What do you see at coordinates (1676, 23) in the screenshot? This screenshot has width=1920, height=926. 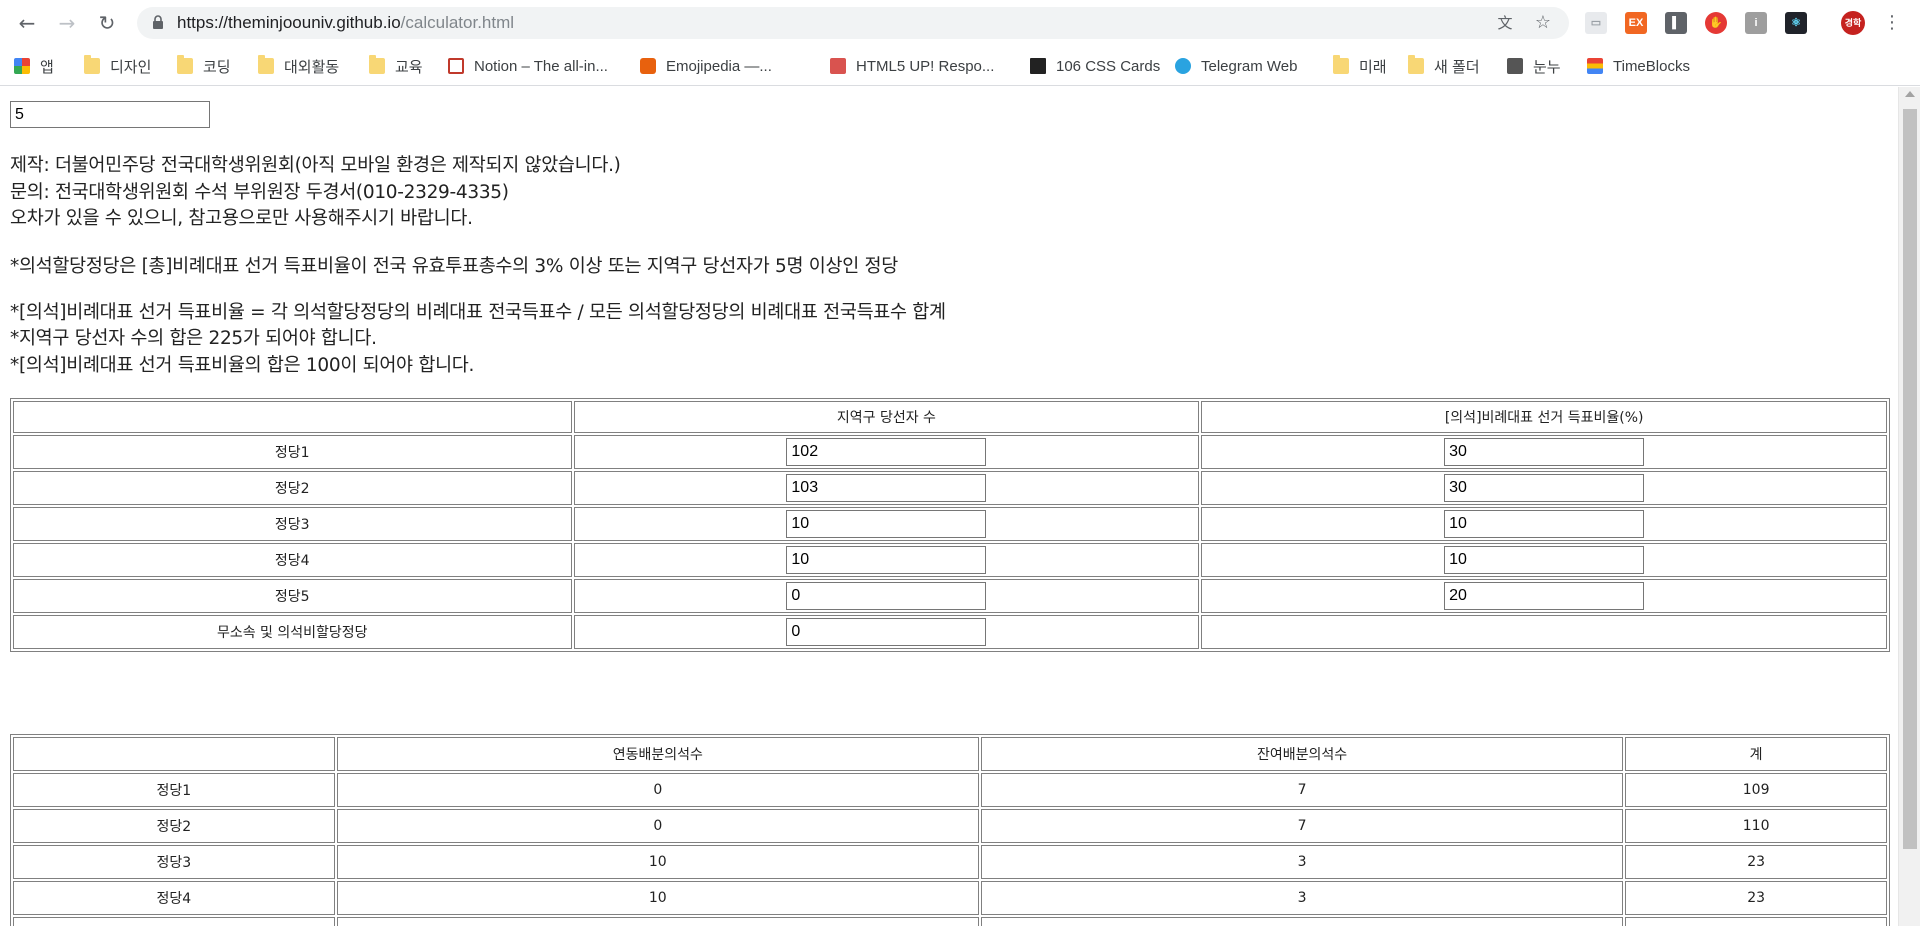 I see `bar-extension-icon: ▌` at bounding box center [1676, 23].